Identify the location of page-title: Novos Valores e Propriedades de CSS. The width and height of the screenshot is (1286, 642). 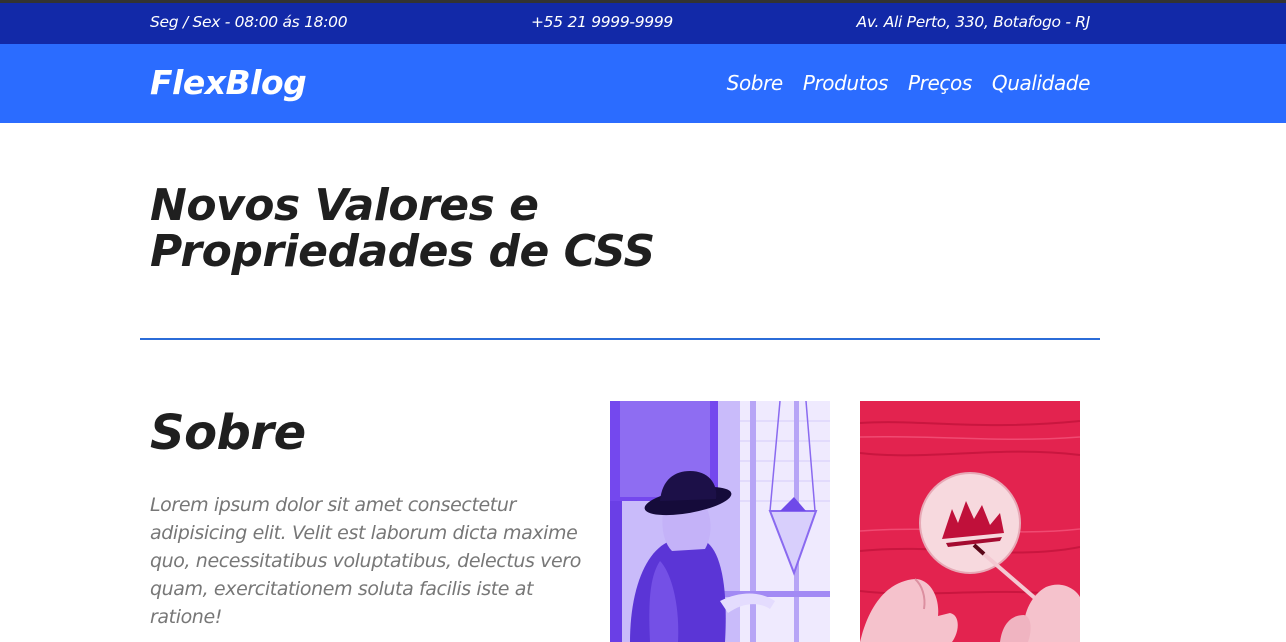
(500, 229).